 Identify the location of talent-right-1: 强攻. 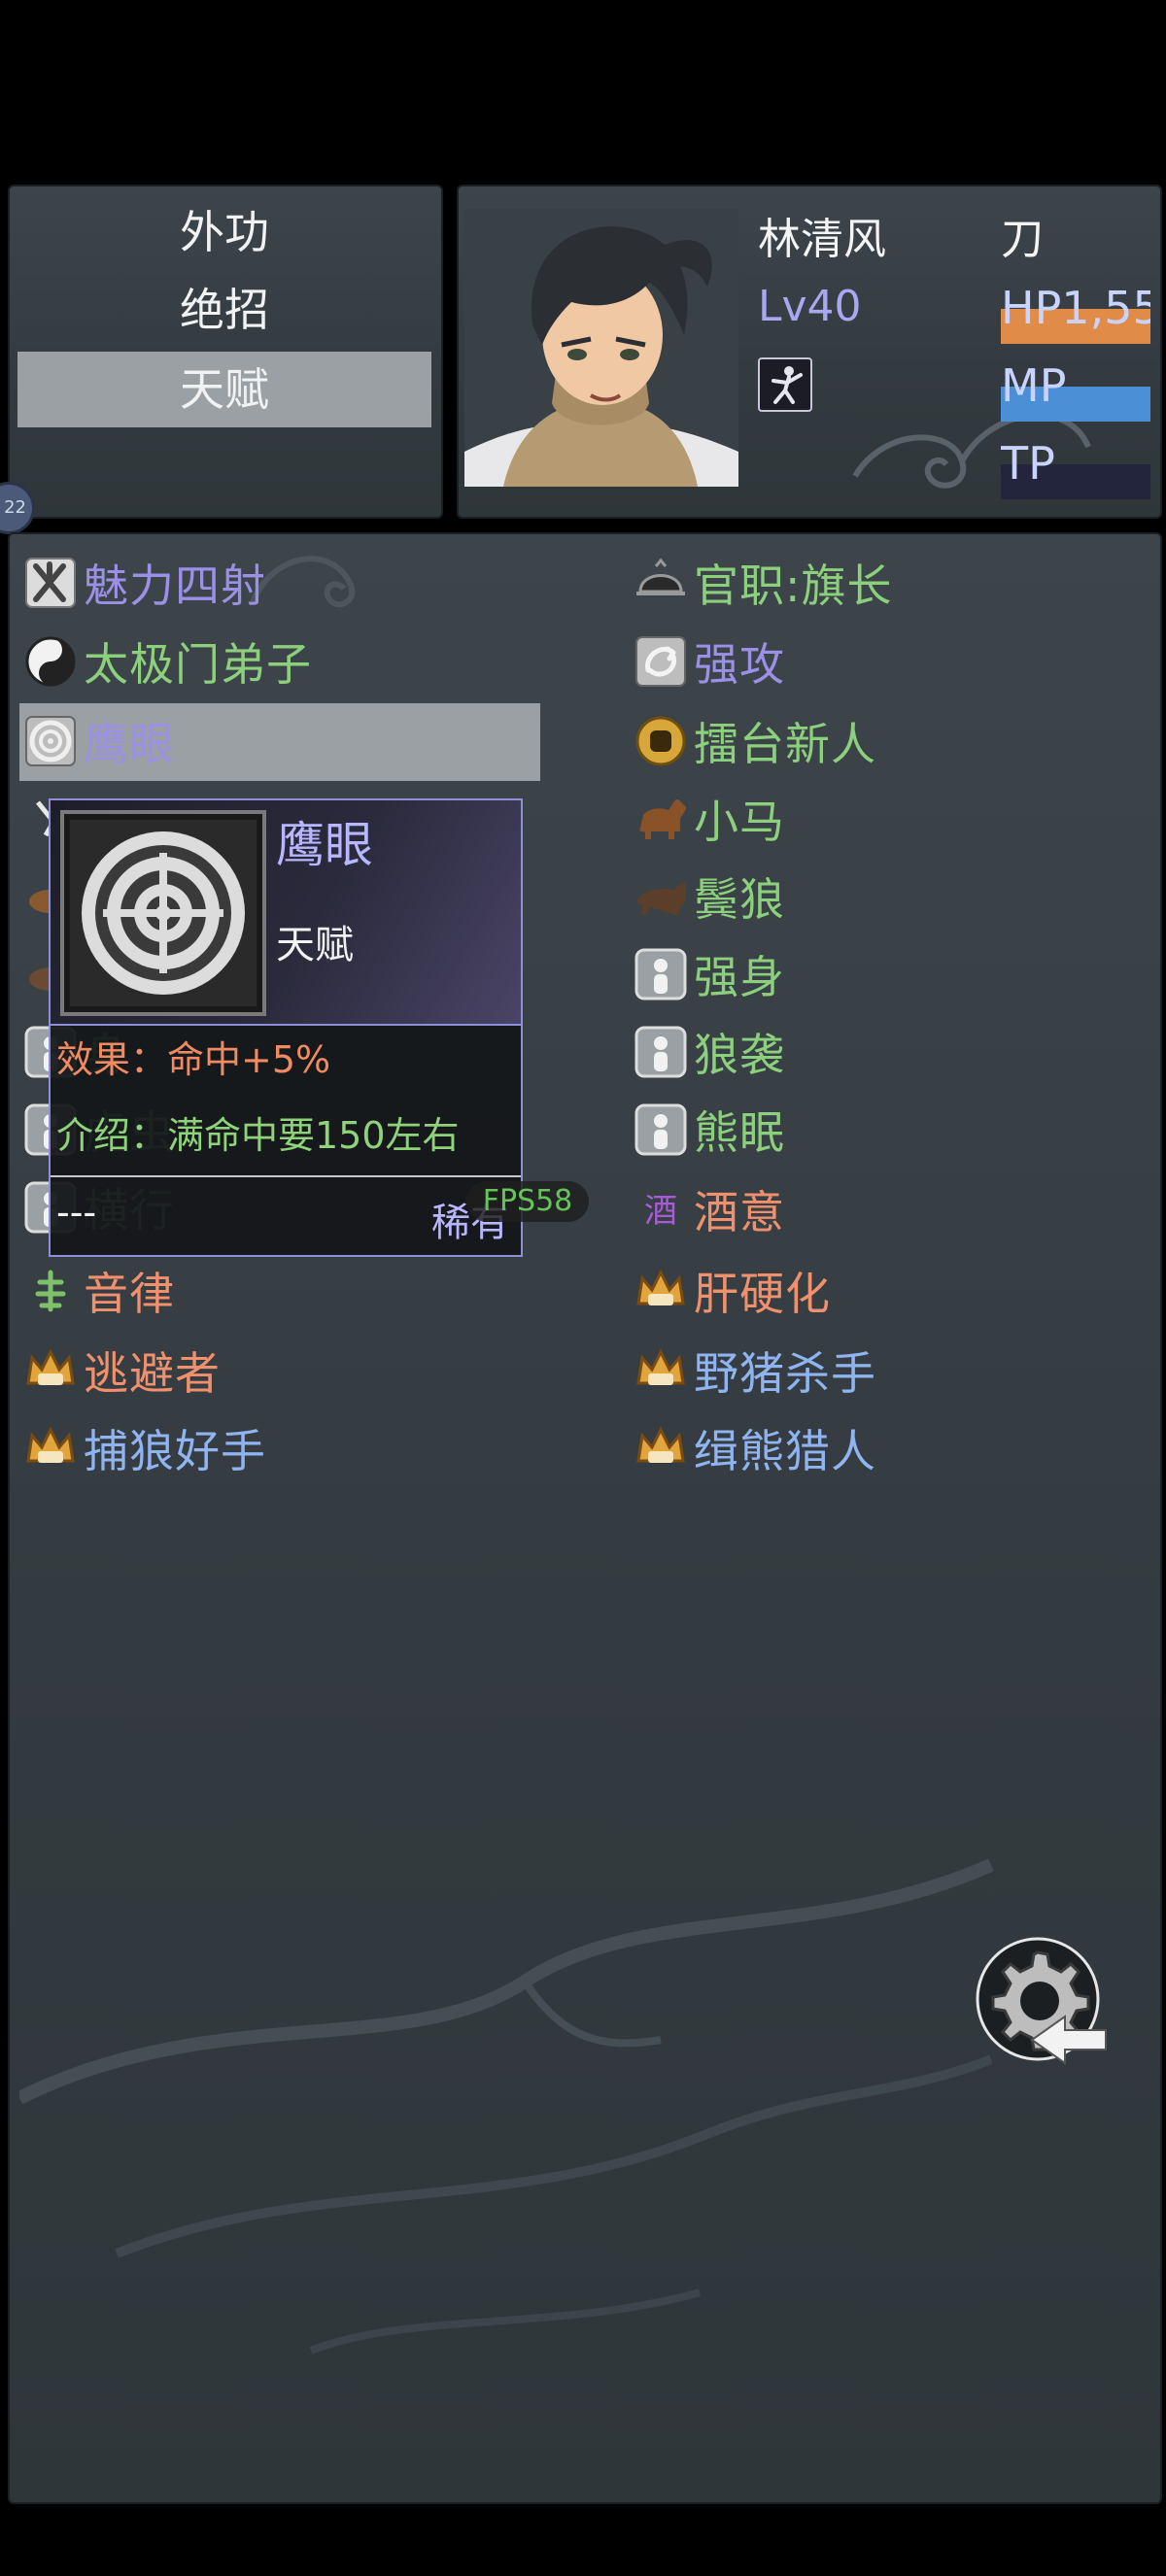
(709, 661).